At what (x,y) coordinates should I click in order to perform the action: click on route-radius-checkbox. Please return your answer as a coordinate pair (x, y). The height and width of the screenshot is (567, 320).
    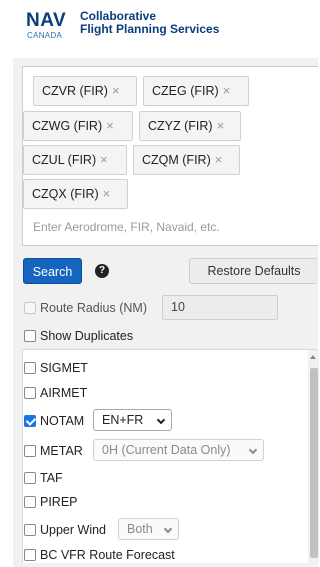
    Looking at the image, I should click on (30, 308).